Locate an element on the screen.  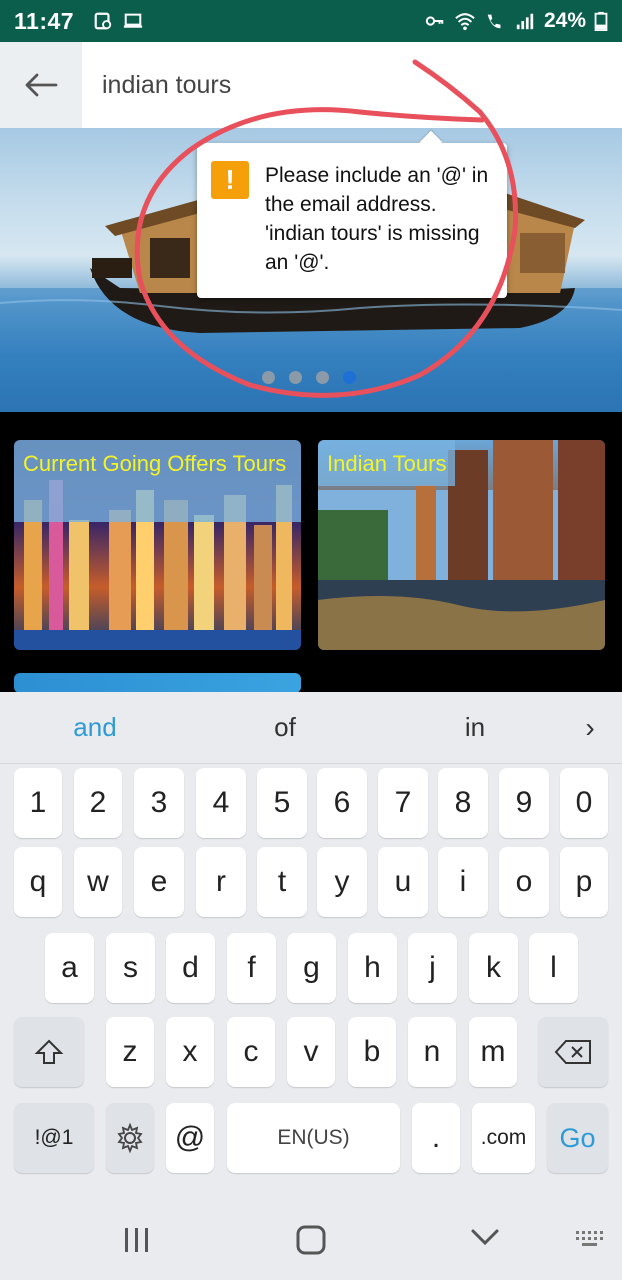
shift-icon is located at coordinates (49, 1051).